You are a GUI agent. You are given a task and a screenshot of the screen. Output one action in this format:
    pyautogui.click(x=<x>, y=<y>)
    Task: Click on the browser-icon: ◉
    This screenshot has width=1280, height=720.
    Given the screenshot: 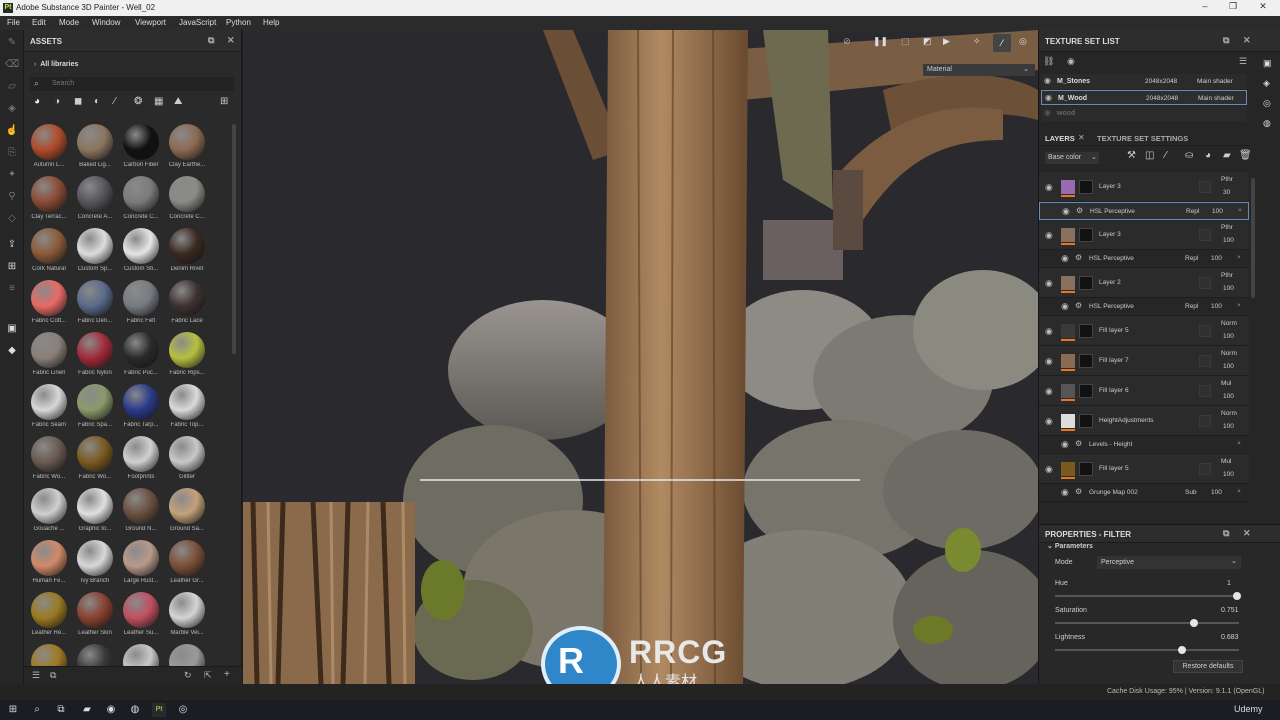 What is the action you would take?
    pyautogui.click(x=111, y=710)
    